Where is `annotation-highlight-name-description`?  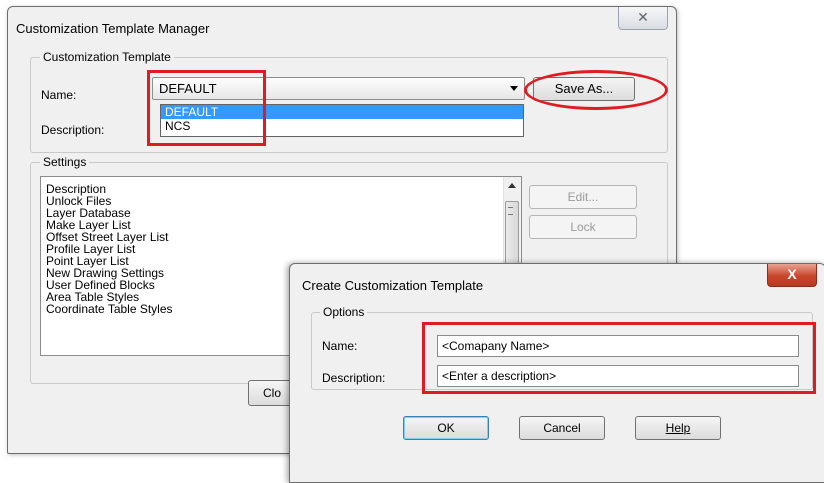 annotation-highlight-name-description is located at coordinates (619, 358).